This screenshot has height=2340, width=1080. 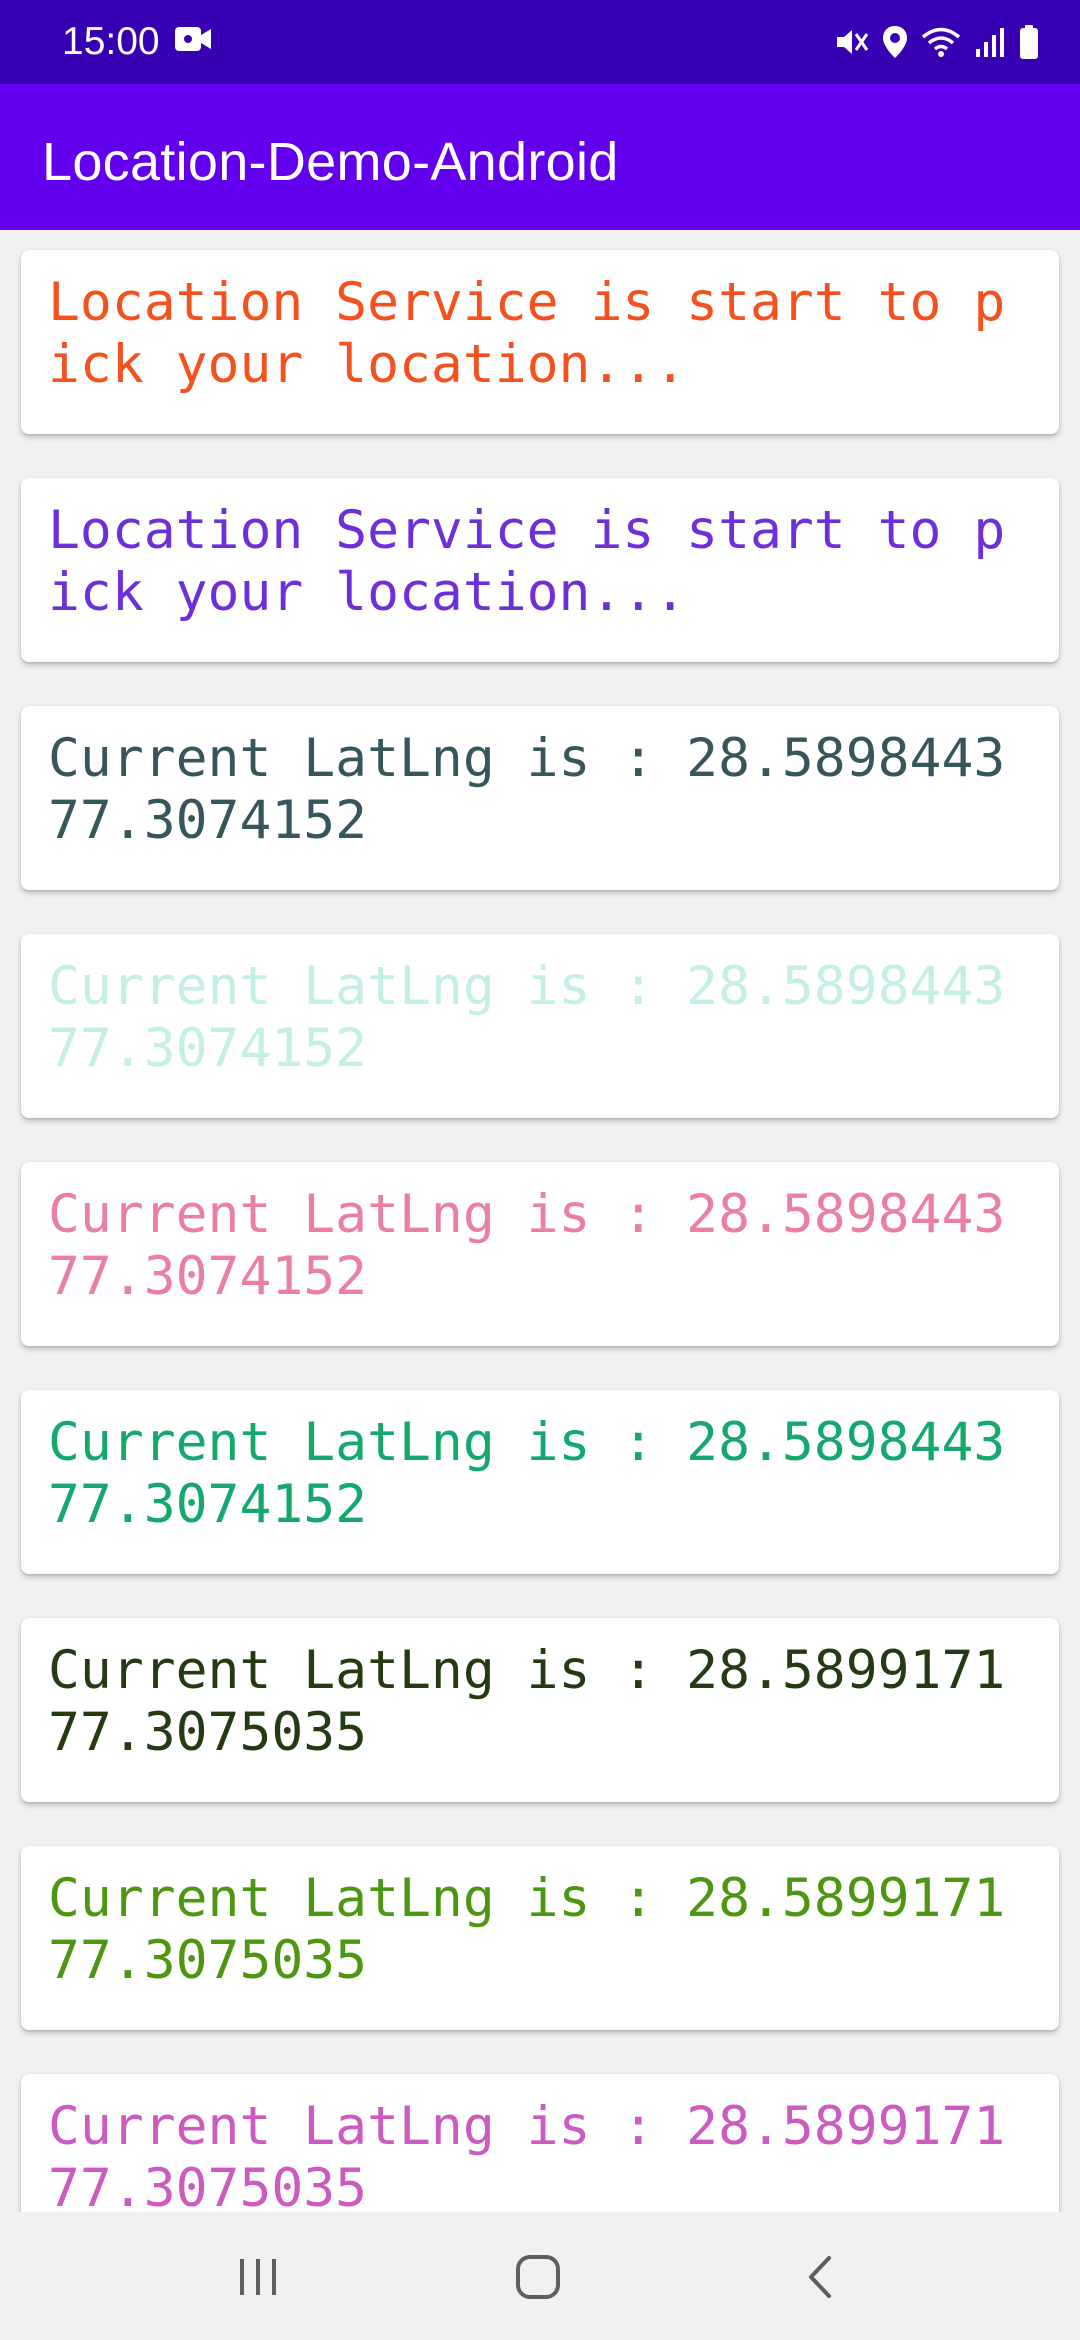 What do you see at coordinates (941, 42) in the screenshot?
I see `wifi-icon` at bounding box center [941, 42].